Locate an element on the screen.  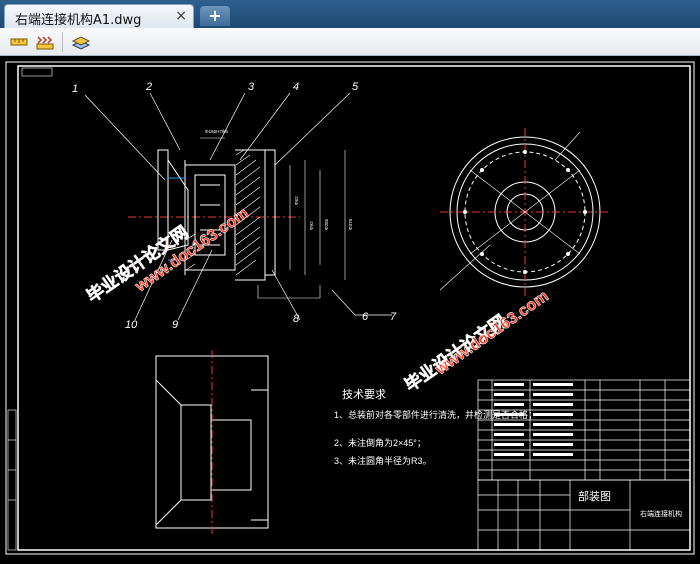
svg-text: Φ370 is located at coordinates (350, 224).